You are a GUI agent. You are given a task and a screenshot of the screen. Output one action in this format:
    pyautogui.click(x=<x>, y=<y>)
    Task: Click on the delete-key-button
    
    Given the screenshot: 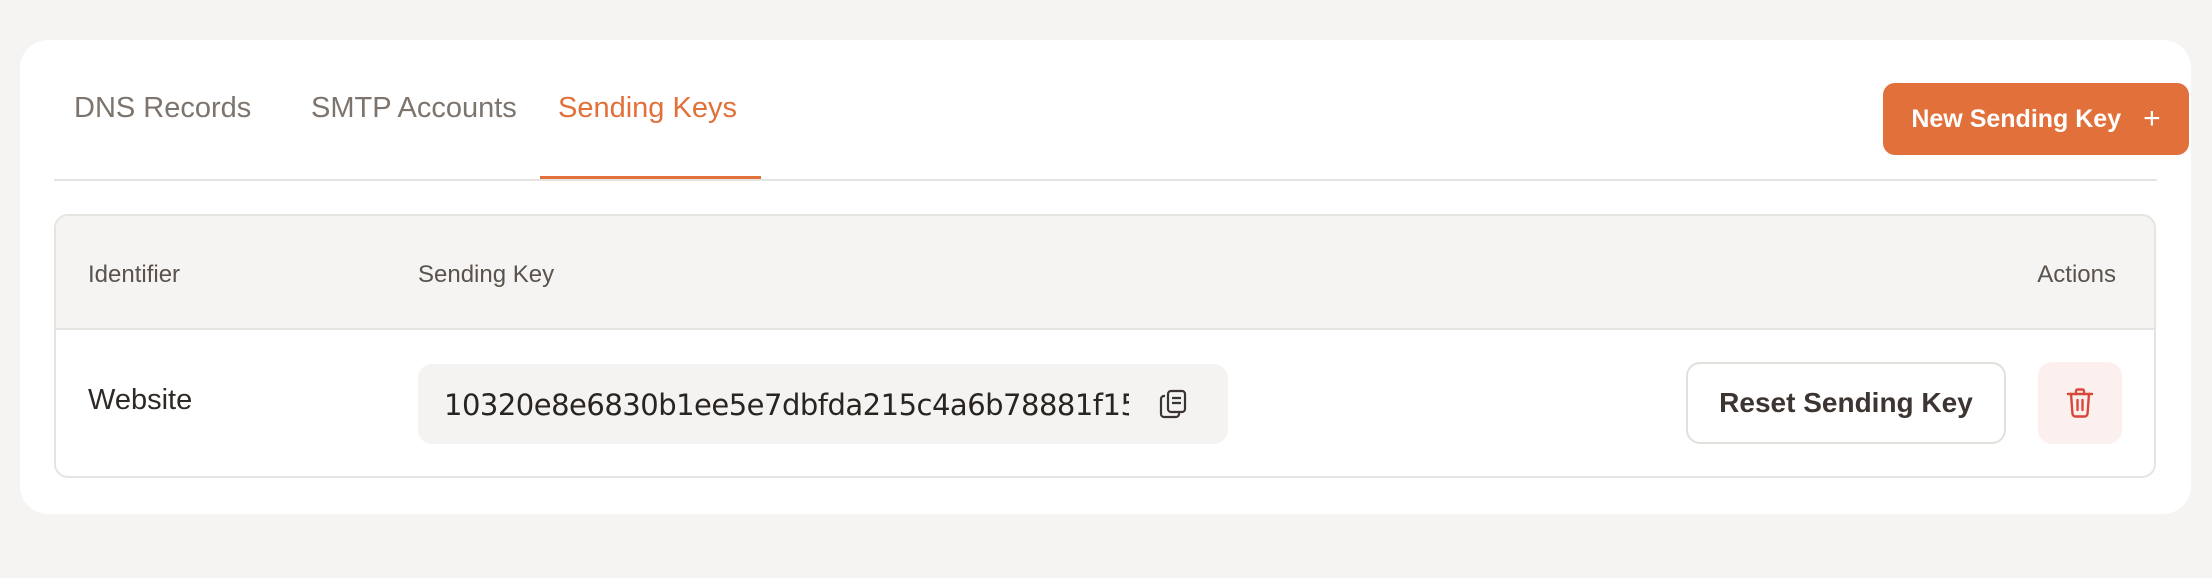 What is the action you would take?
    pyautogui.click(x=2080, y=403)
    